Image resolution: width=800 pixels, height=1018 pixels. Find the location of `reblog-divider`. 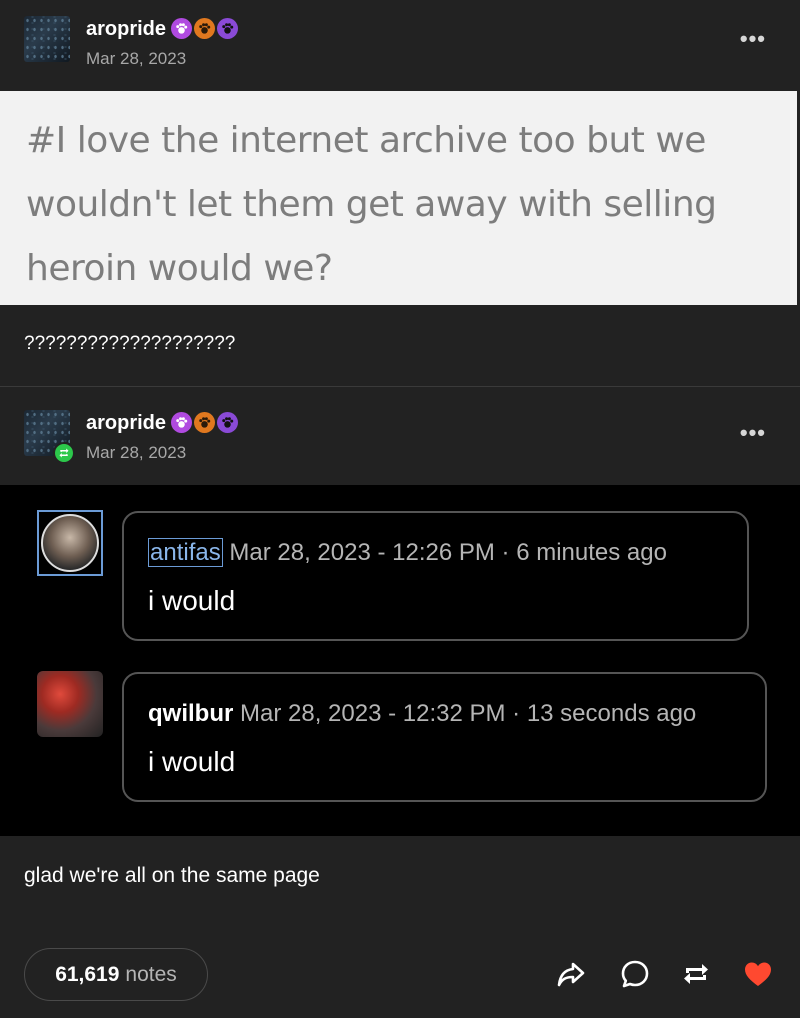

reblog-divider is located at coordinates (400, 386).